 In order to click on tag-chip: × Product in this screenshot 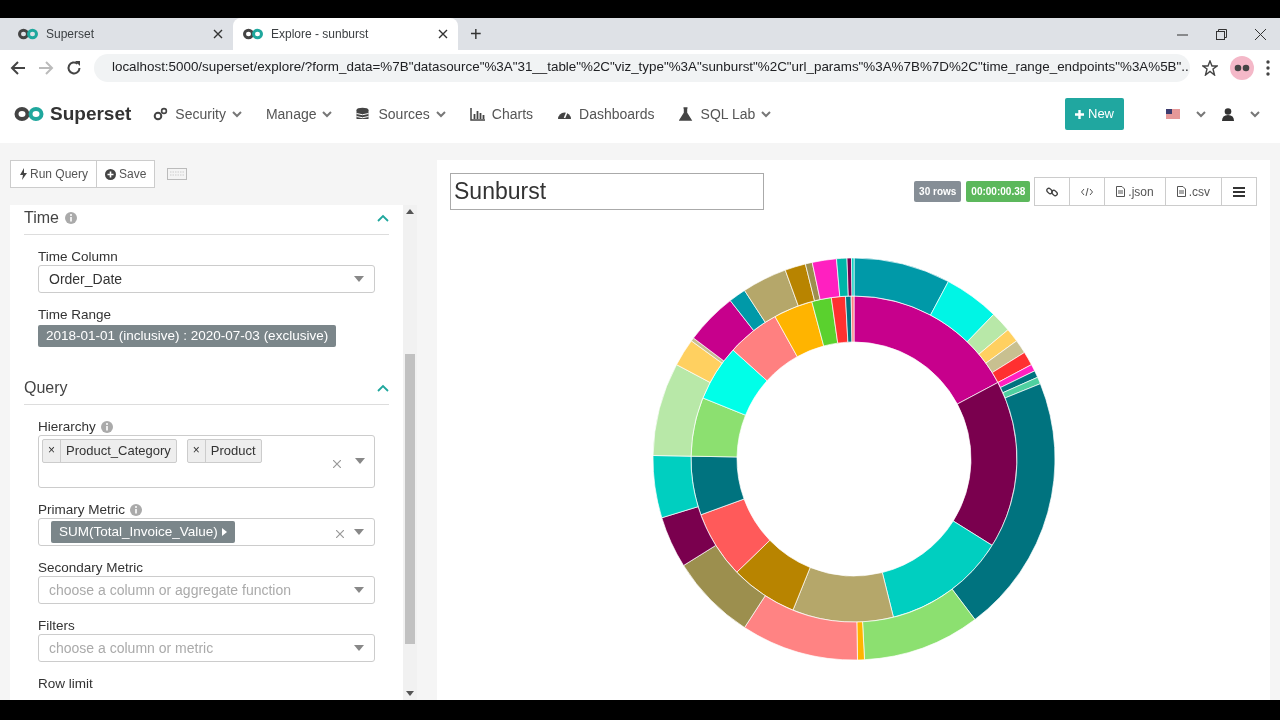, I will do `click(224, 451)`.